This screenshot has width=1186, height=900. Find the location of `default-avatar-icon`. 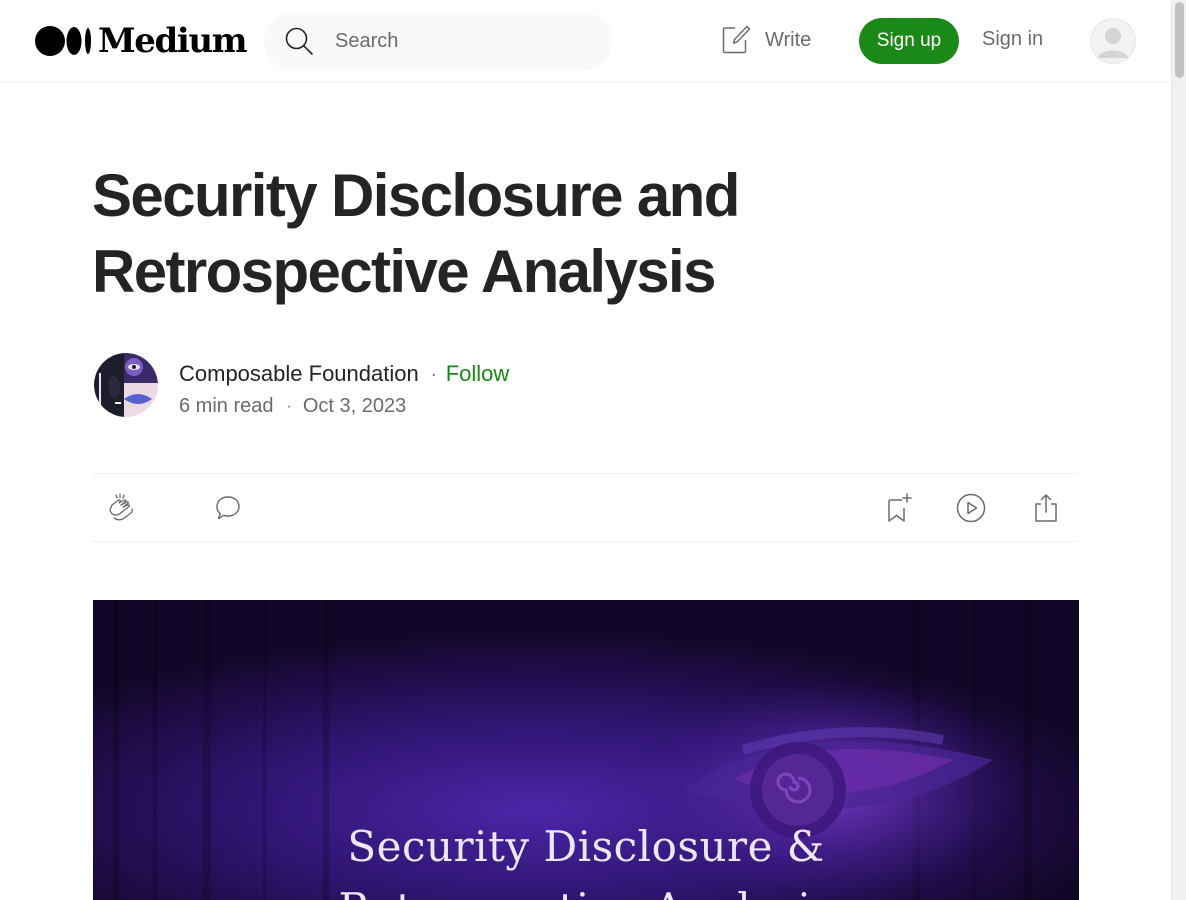

default-avatar-icon is located at coordinates (1113, 41).